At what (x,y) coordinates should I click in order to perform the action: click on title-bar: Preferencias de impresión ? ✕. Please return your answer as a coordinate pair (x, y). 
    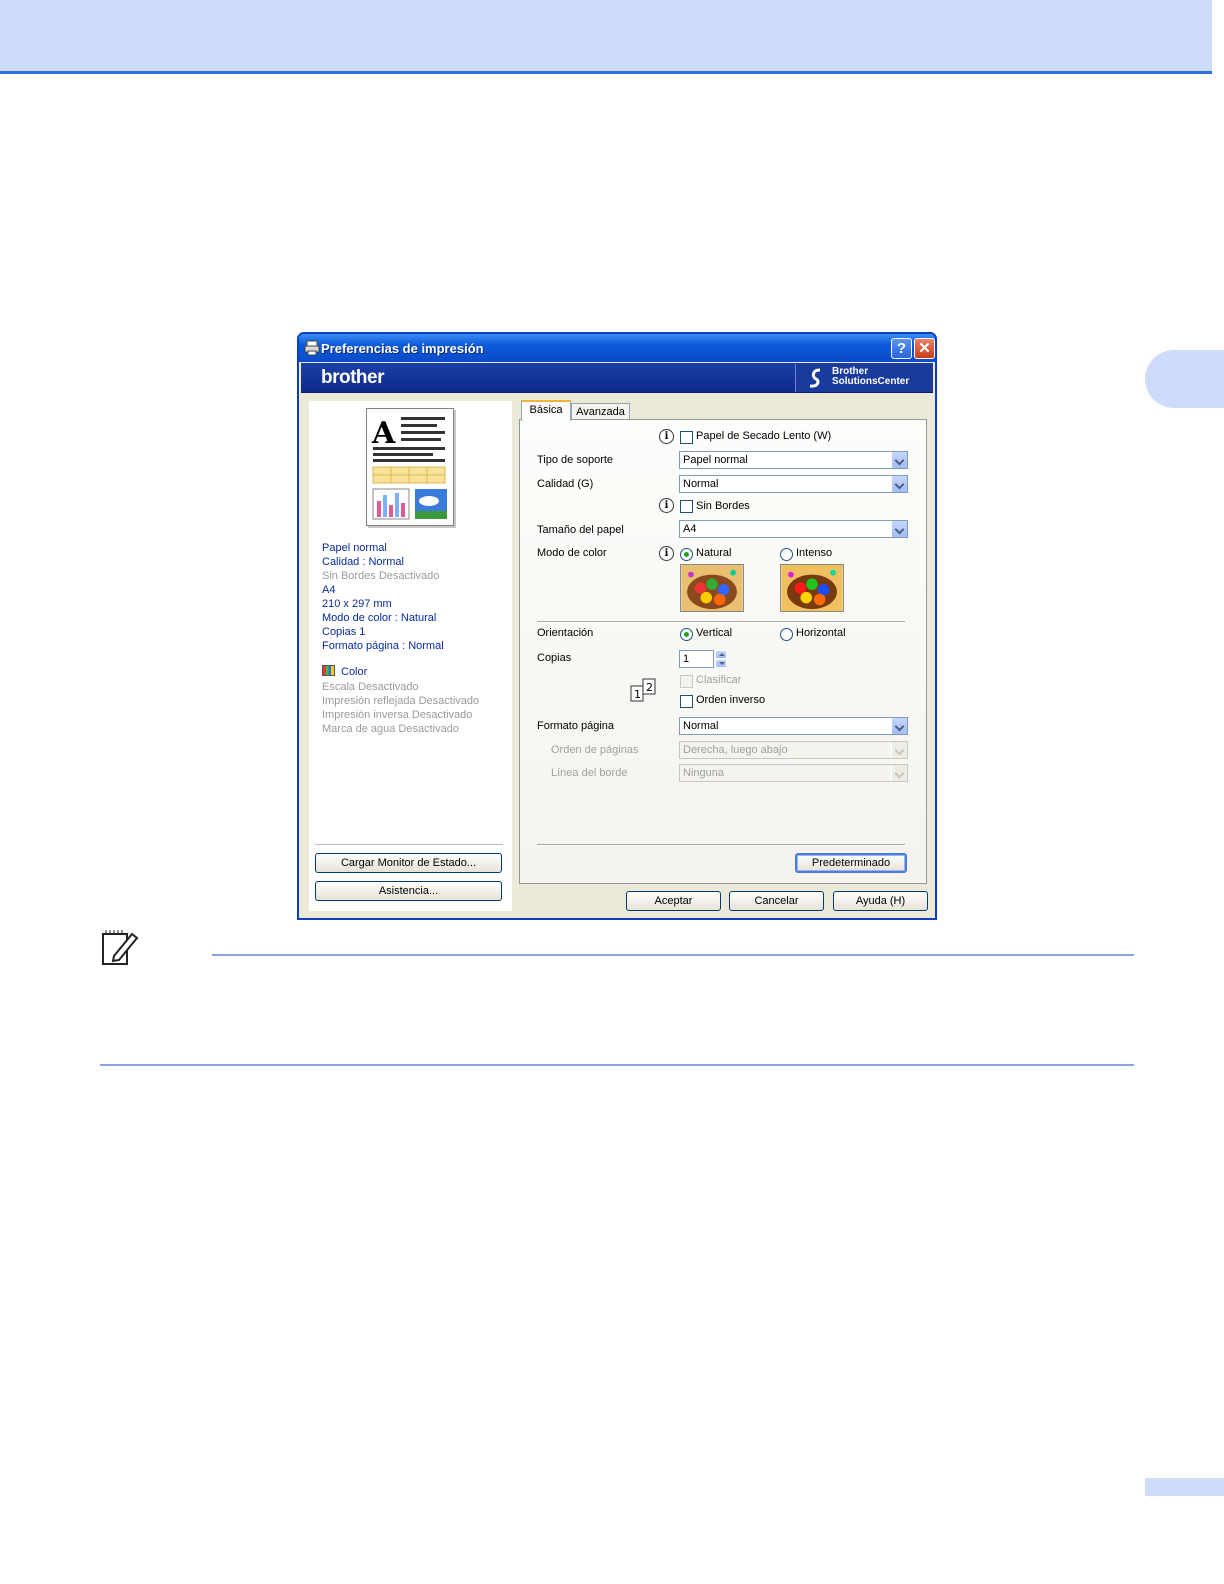
    Looking at the image, I should click on (617, 348).